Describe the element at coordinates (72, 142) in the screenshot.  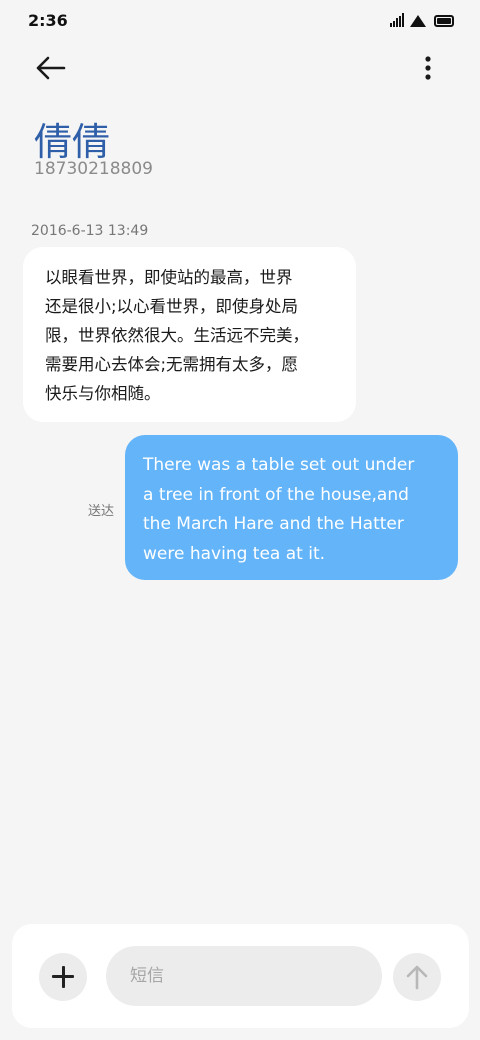
I see `contact-name: 倩倩` at that location.